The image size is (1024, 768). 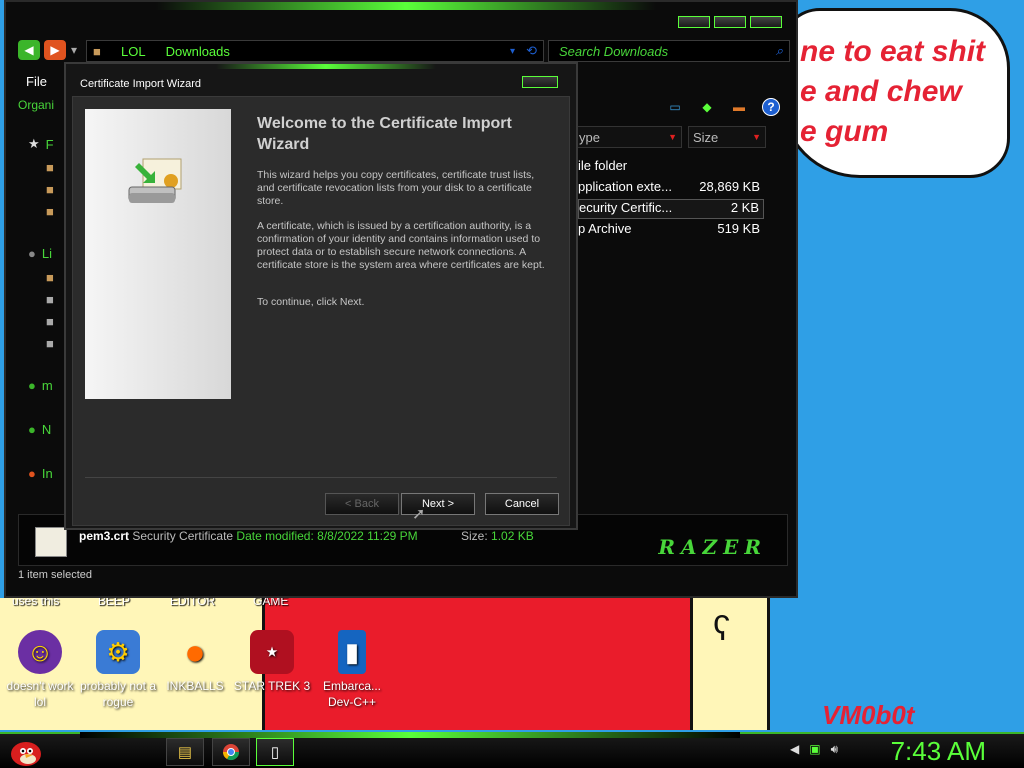 What do you see at coordinates (362, 504) in the screenshot?
I see `back-button: < Back` at bounding box center [362, 504].